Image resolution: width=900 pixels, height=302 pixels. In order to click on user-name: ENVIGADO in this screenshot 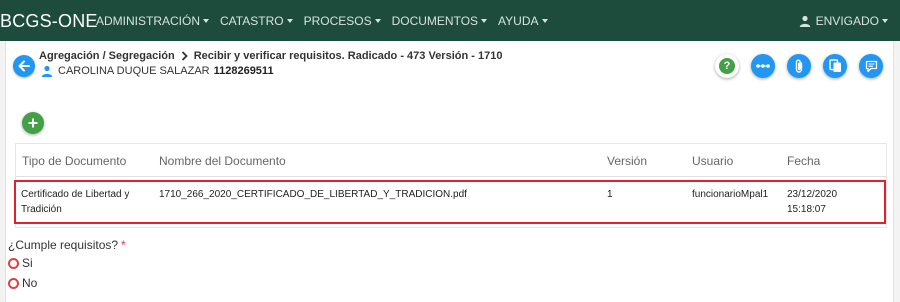, I will do `click(847, 21)`.